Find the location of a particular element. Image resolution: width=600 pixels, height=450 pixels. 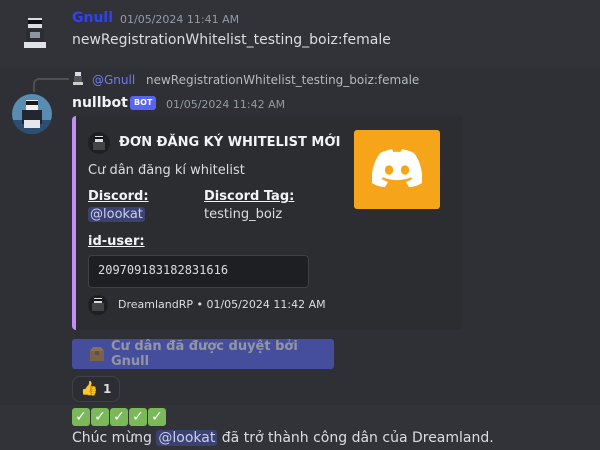

embed-thumbnail is located at coordinates (397, 169).